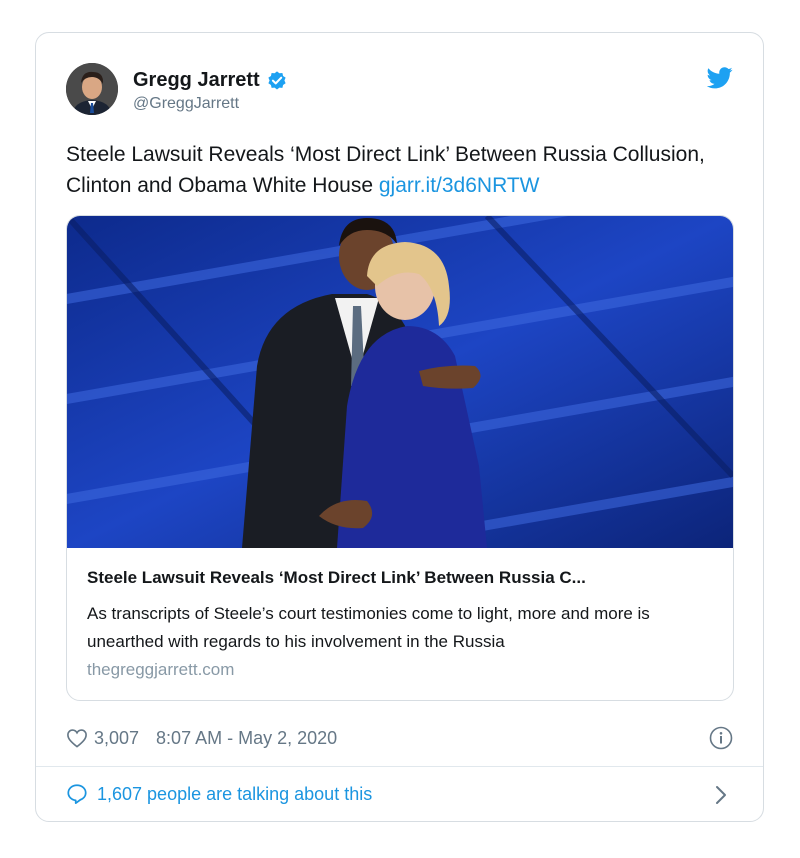 This screenshot has height=858, width=800. What do you see at coordinates (77, 794) in the screenshot?
I see `reply-bubble-icon` at bounding box center [77, 794].